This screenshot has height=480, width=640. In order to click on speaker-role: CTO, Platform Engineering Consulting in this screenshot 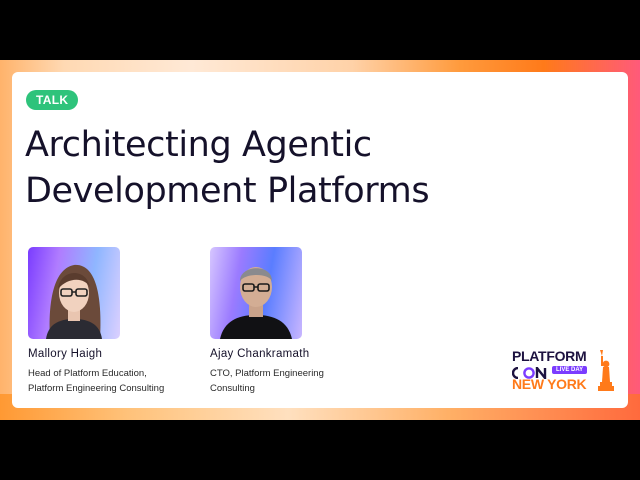, I will do `click(267, 381)`.